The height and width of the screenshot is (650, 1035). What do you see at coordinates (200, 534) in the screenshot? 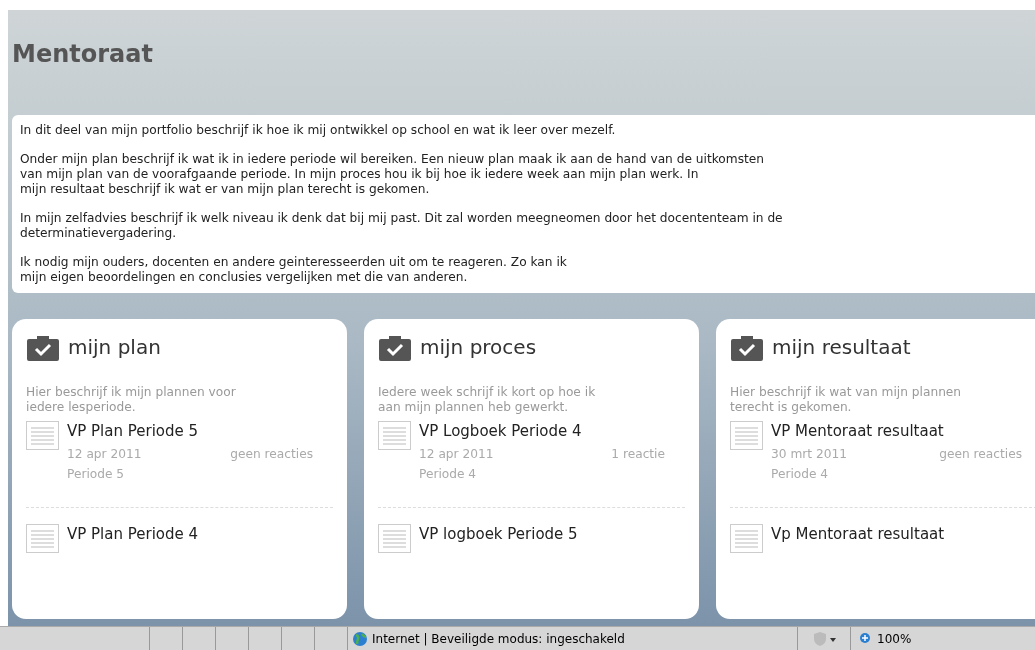
I see `entry-link: VP Plan Periode 4` at bounding box center [200, 534].